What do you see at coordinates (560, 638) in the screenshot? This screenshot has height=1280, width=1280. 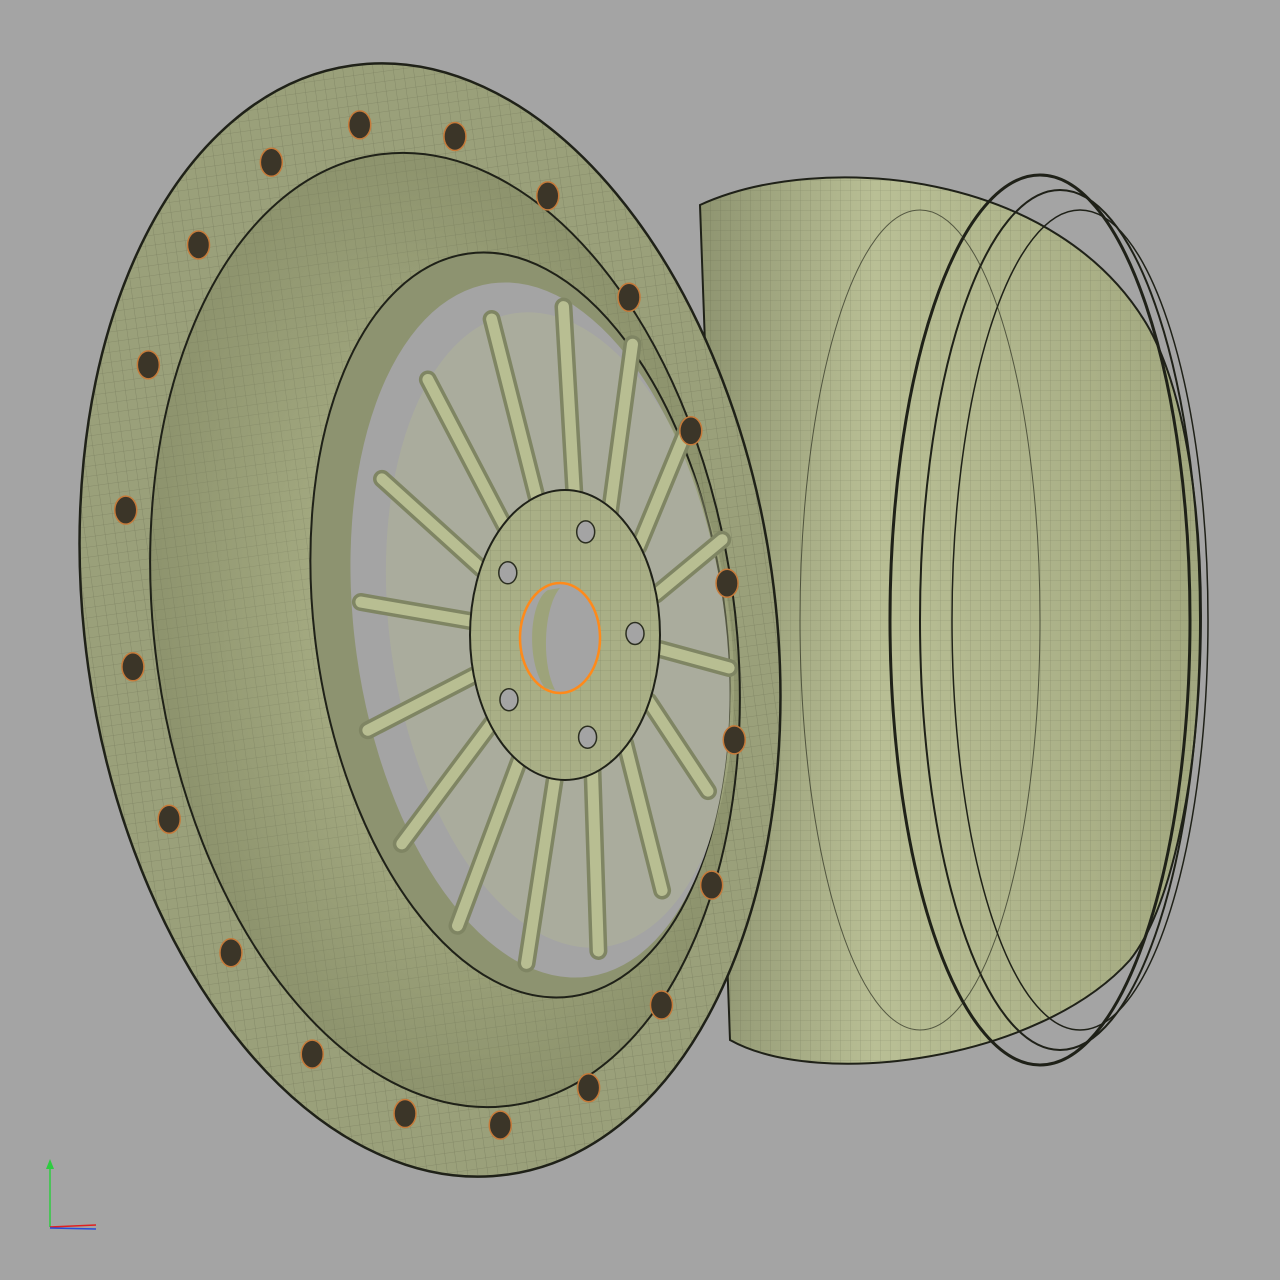 I see `center-bore-selected-edge` at bounding box center [560, 638].